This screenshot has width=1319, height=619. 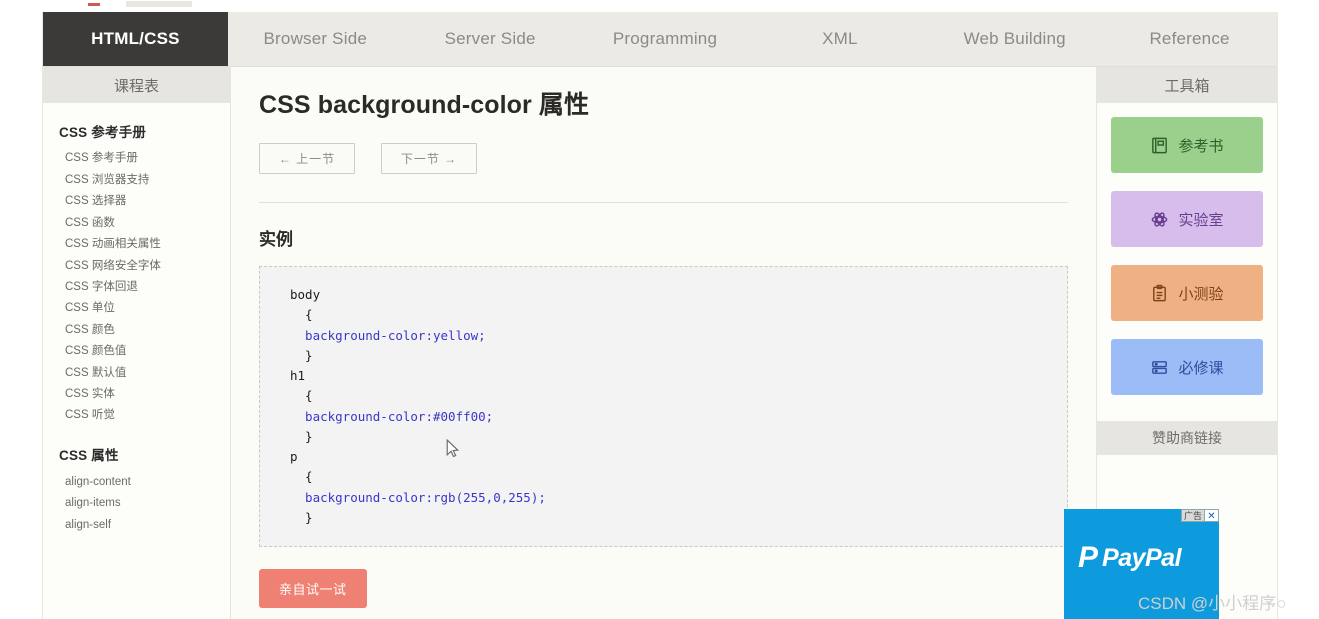 I want to click on paypal-advertisement: 广告 ✕ P PayPal, so click(x=1141, y=564).